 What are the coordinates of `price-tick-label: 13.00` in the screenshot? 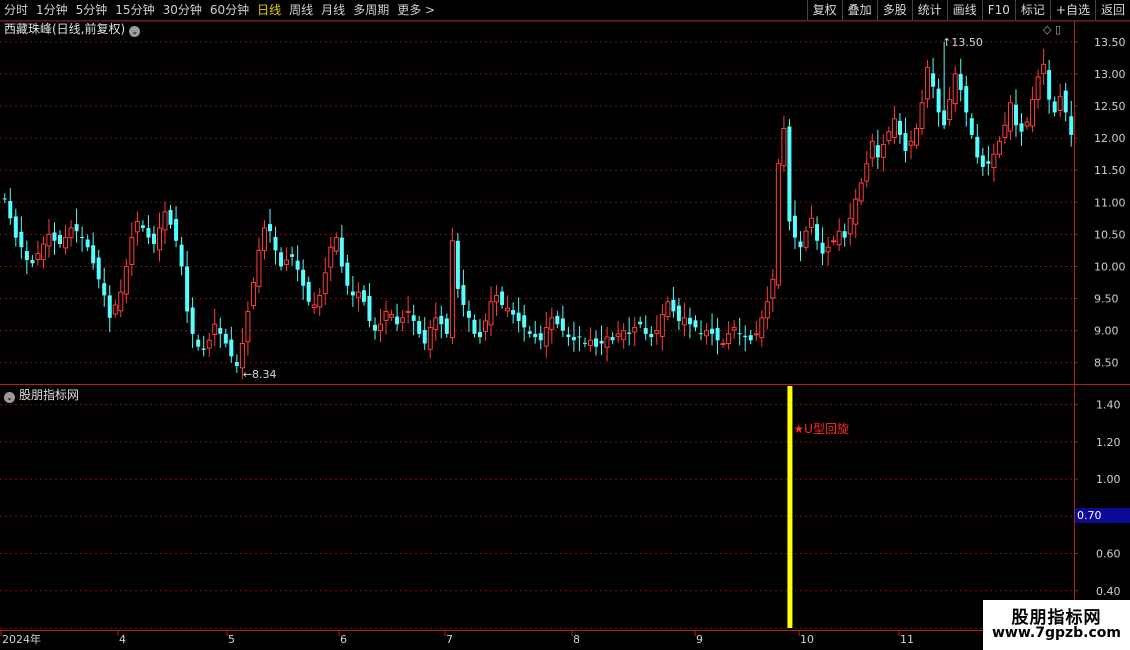 It's located at (1110, 74).